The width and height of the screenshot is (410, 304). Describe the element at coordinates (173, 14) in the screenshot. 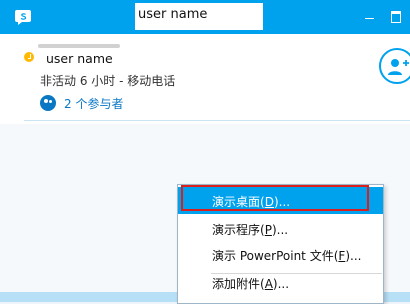

I see `window-title-text: user name` at that location.